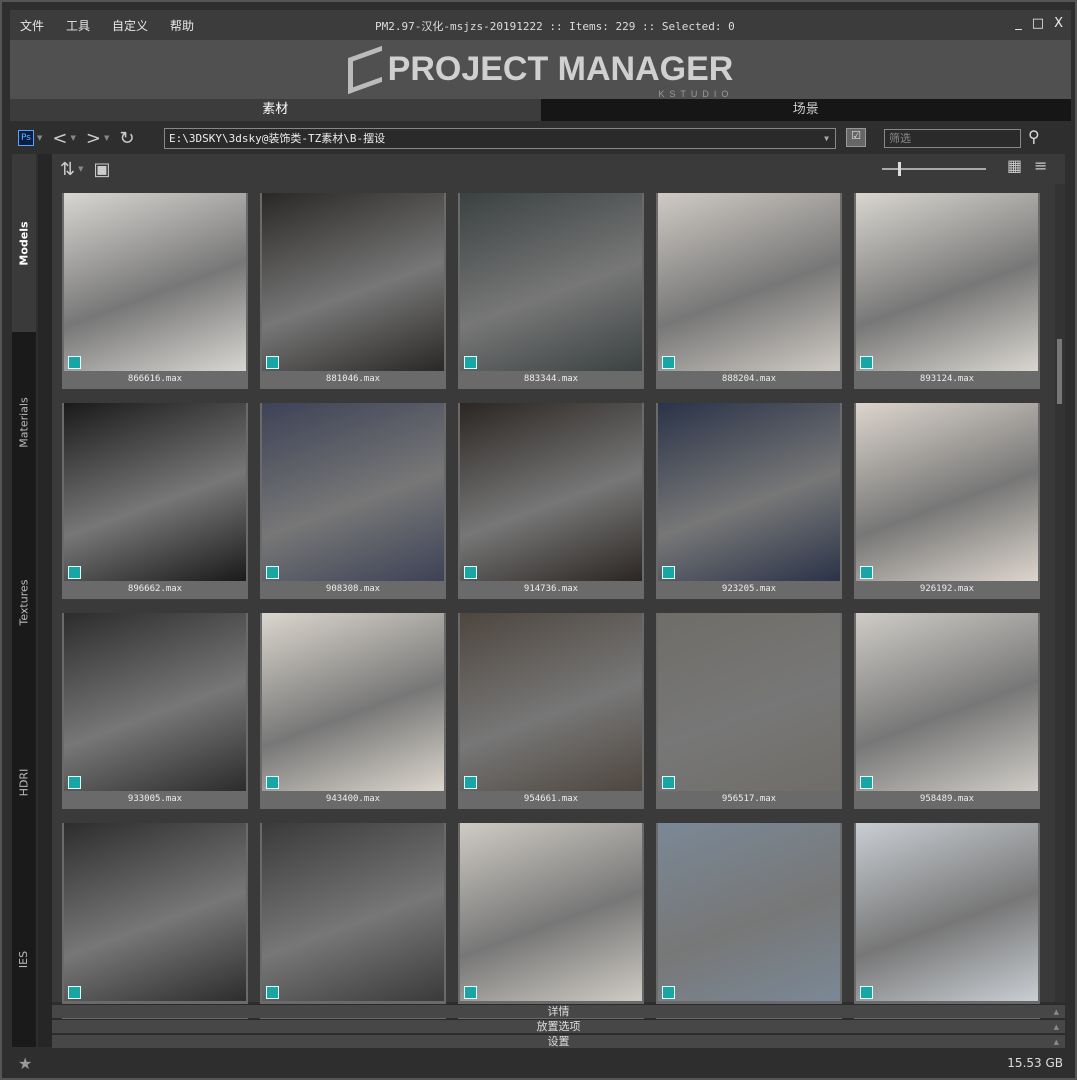  Describe the element at coordinates (101, 169) in the screenshot. I see `model-info-icon: ▣` at that location.